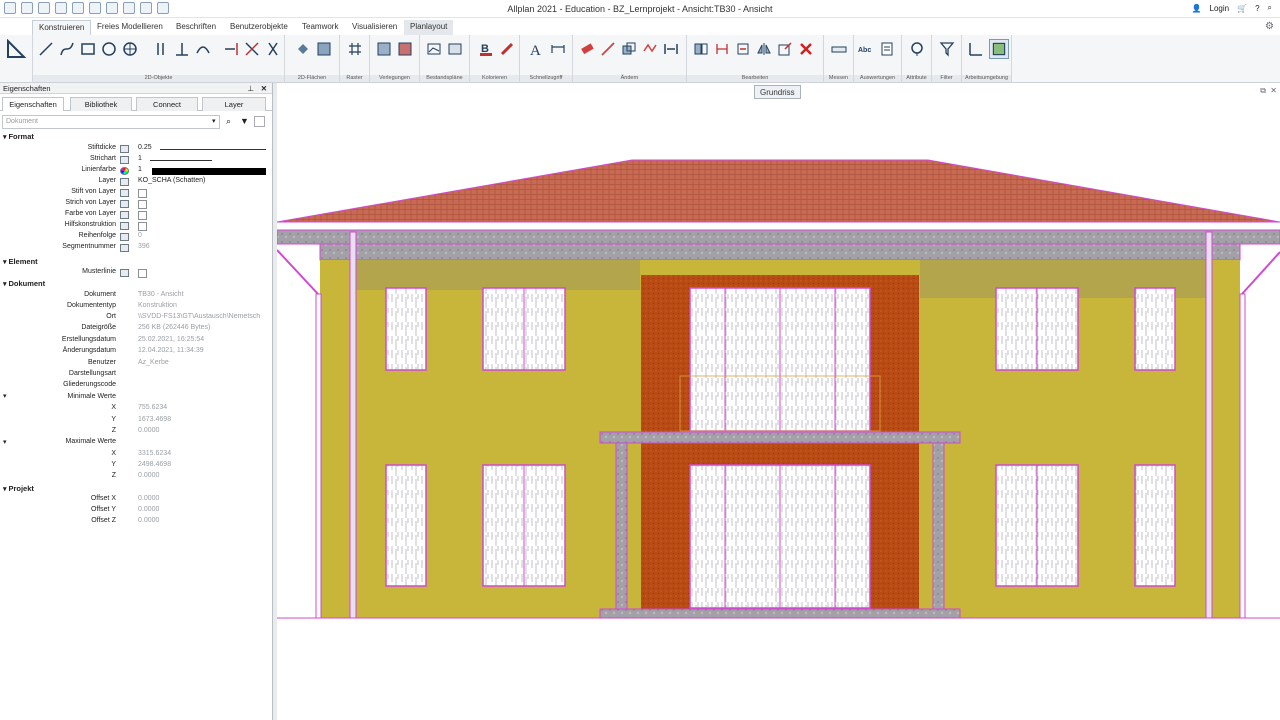 Image resolution: width=1280 pixels, height=720 pixels. Describe the element at coordinates (264, 88) in the screenshot. I see `close-icon: ✕` at that location.